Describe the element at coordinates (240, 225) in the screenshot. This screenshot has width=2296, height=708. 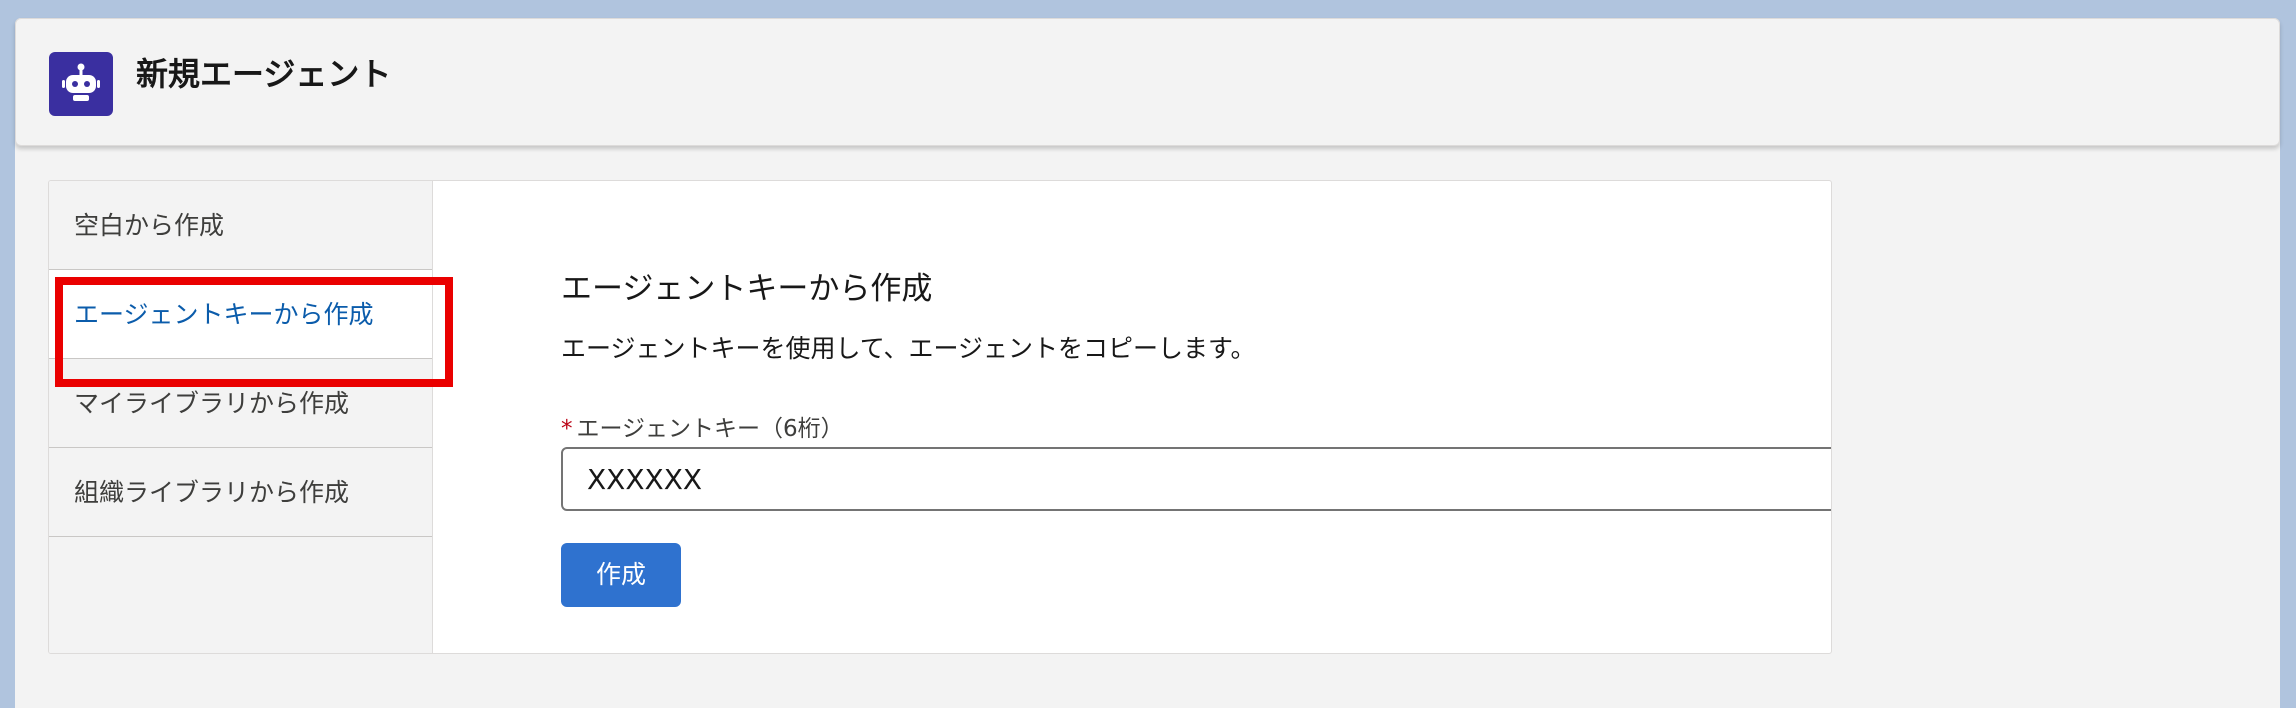
I see `nav-item-create-blank: 空白から作成` at that location.